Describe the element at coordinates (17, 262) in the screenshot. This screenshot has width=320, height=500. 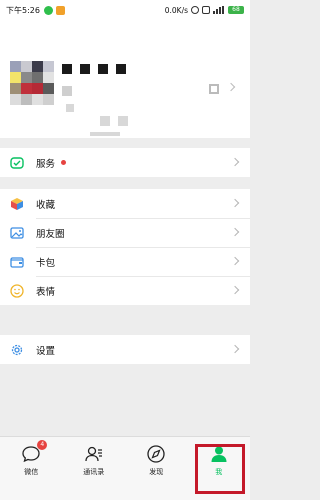
I see `card-wallet-icon` at that location.